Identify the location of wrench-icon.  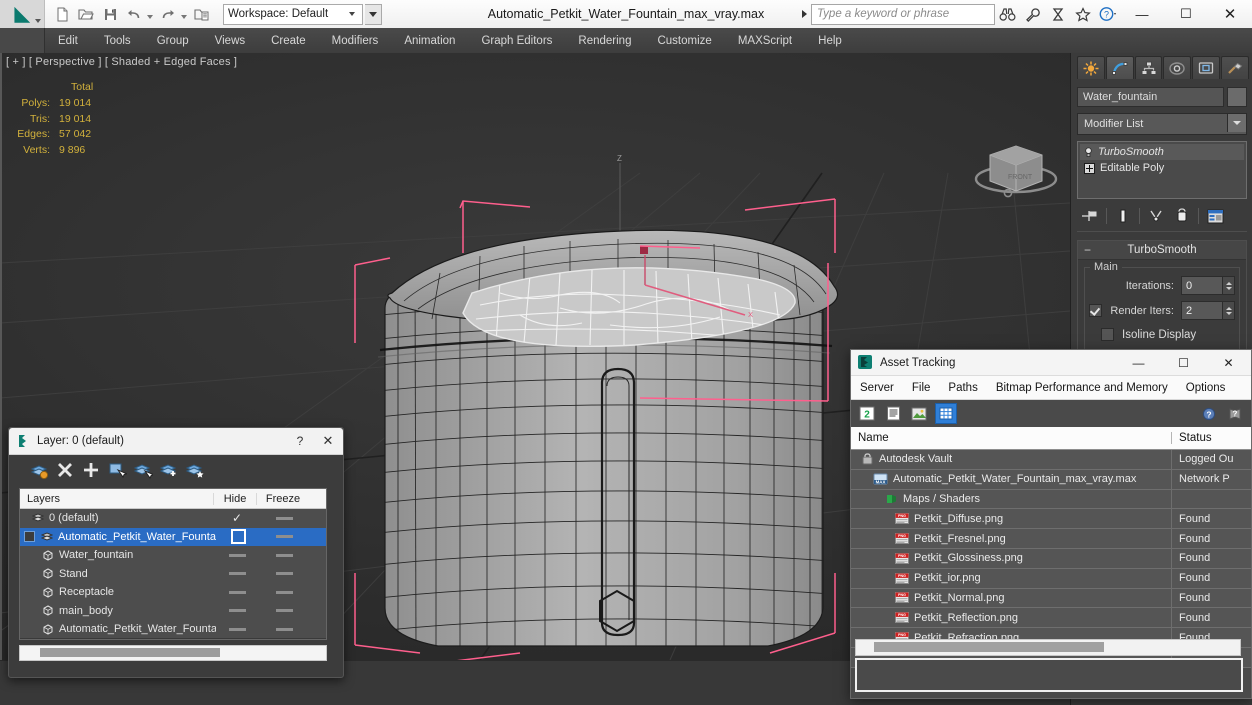
(1032, 14).